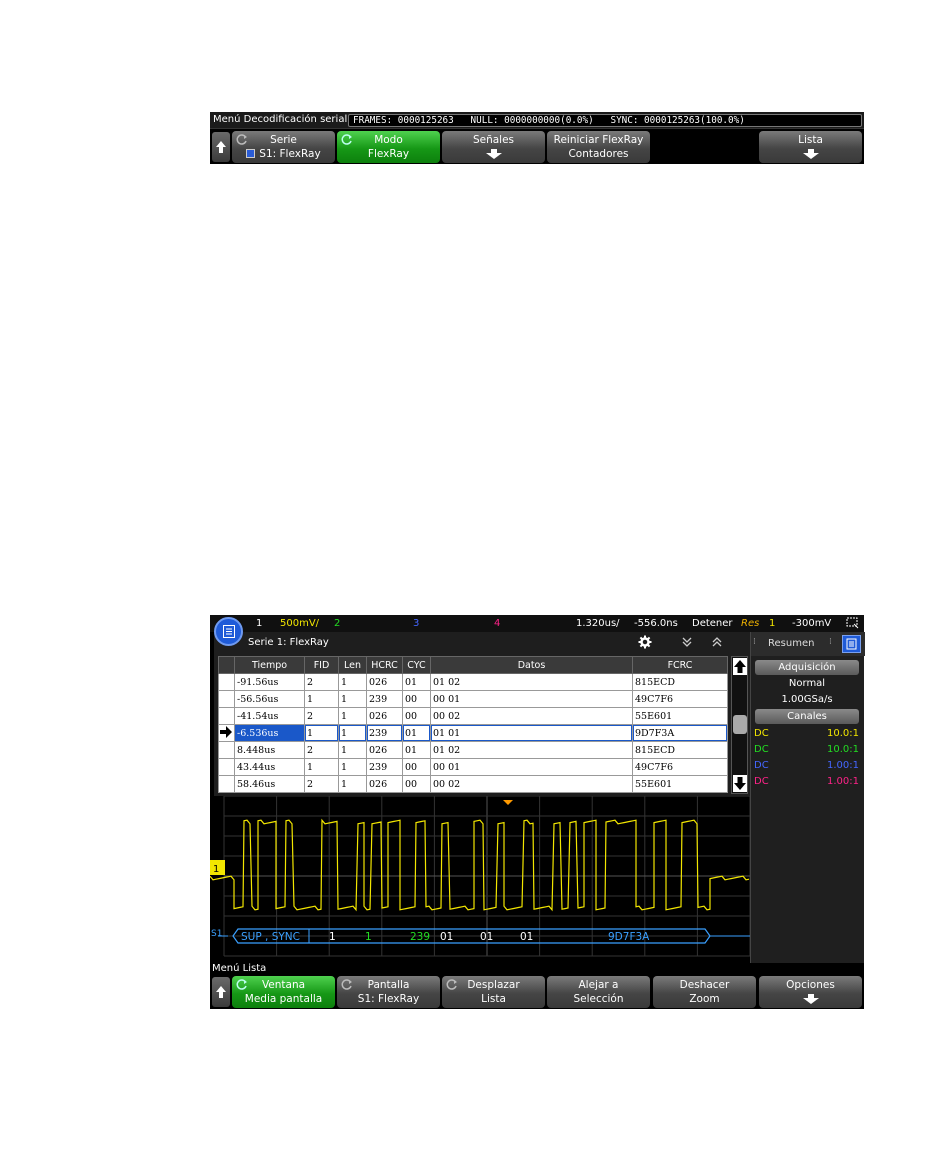  I want to click on window-softkey-value: Media pantalla, so click(283, 999).